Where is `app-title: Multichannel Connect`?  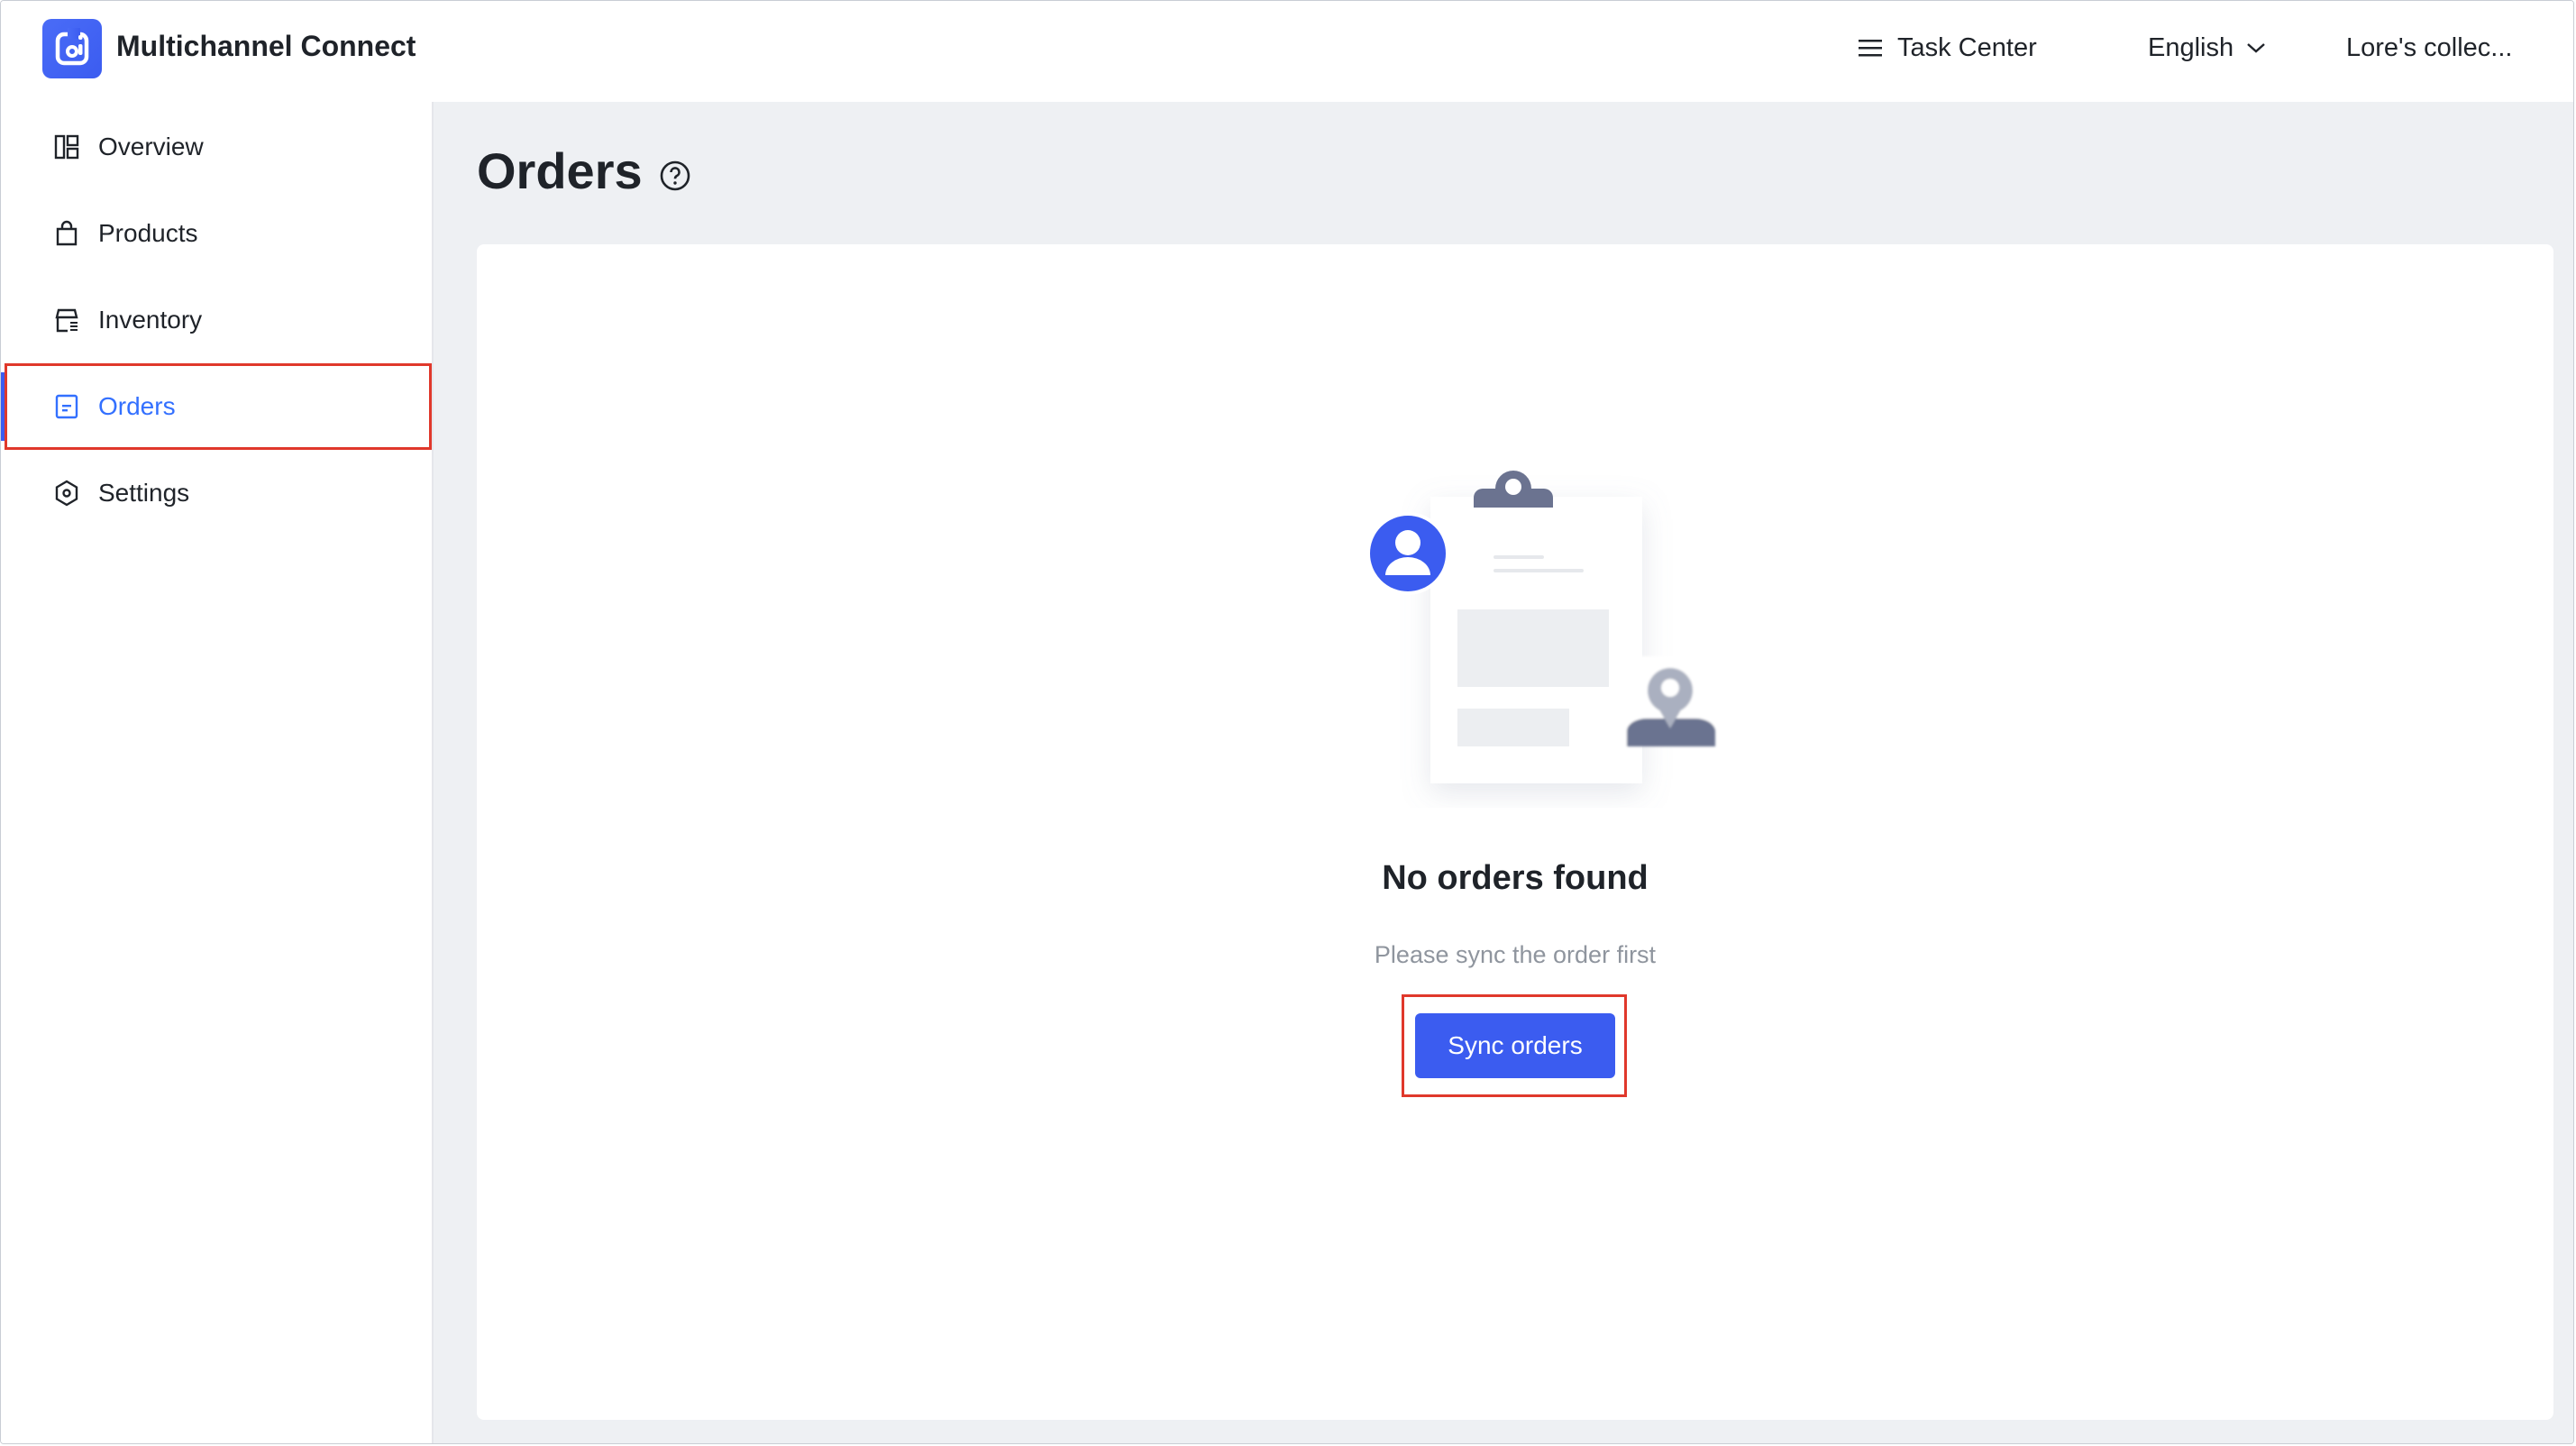 app-title: Multichannel Connect is located at coordinates (266, 46).